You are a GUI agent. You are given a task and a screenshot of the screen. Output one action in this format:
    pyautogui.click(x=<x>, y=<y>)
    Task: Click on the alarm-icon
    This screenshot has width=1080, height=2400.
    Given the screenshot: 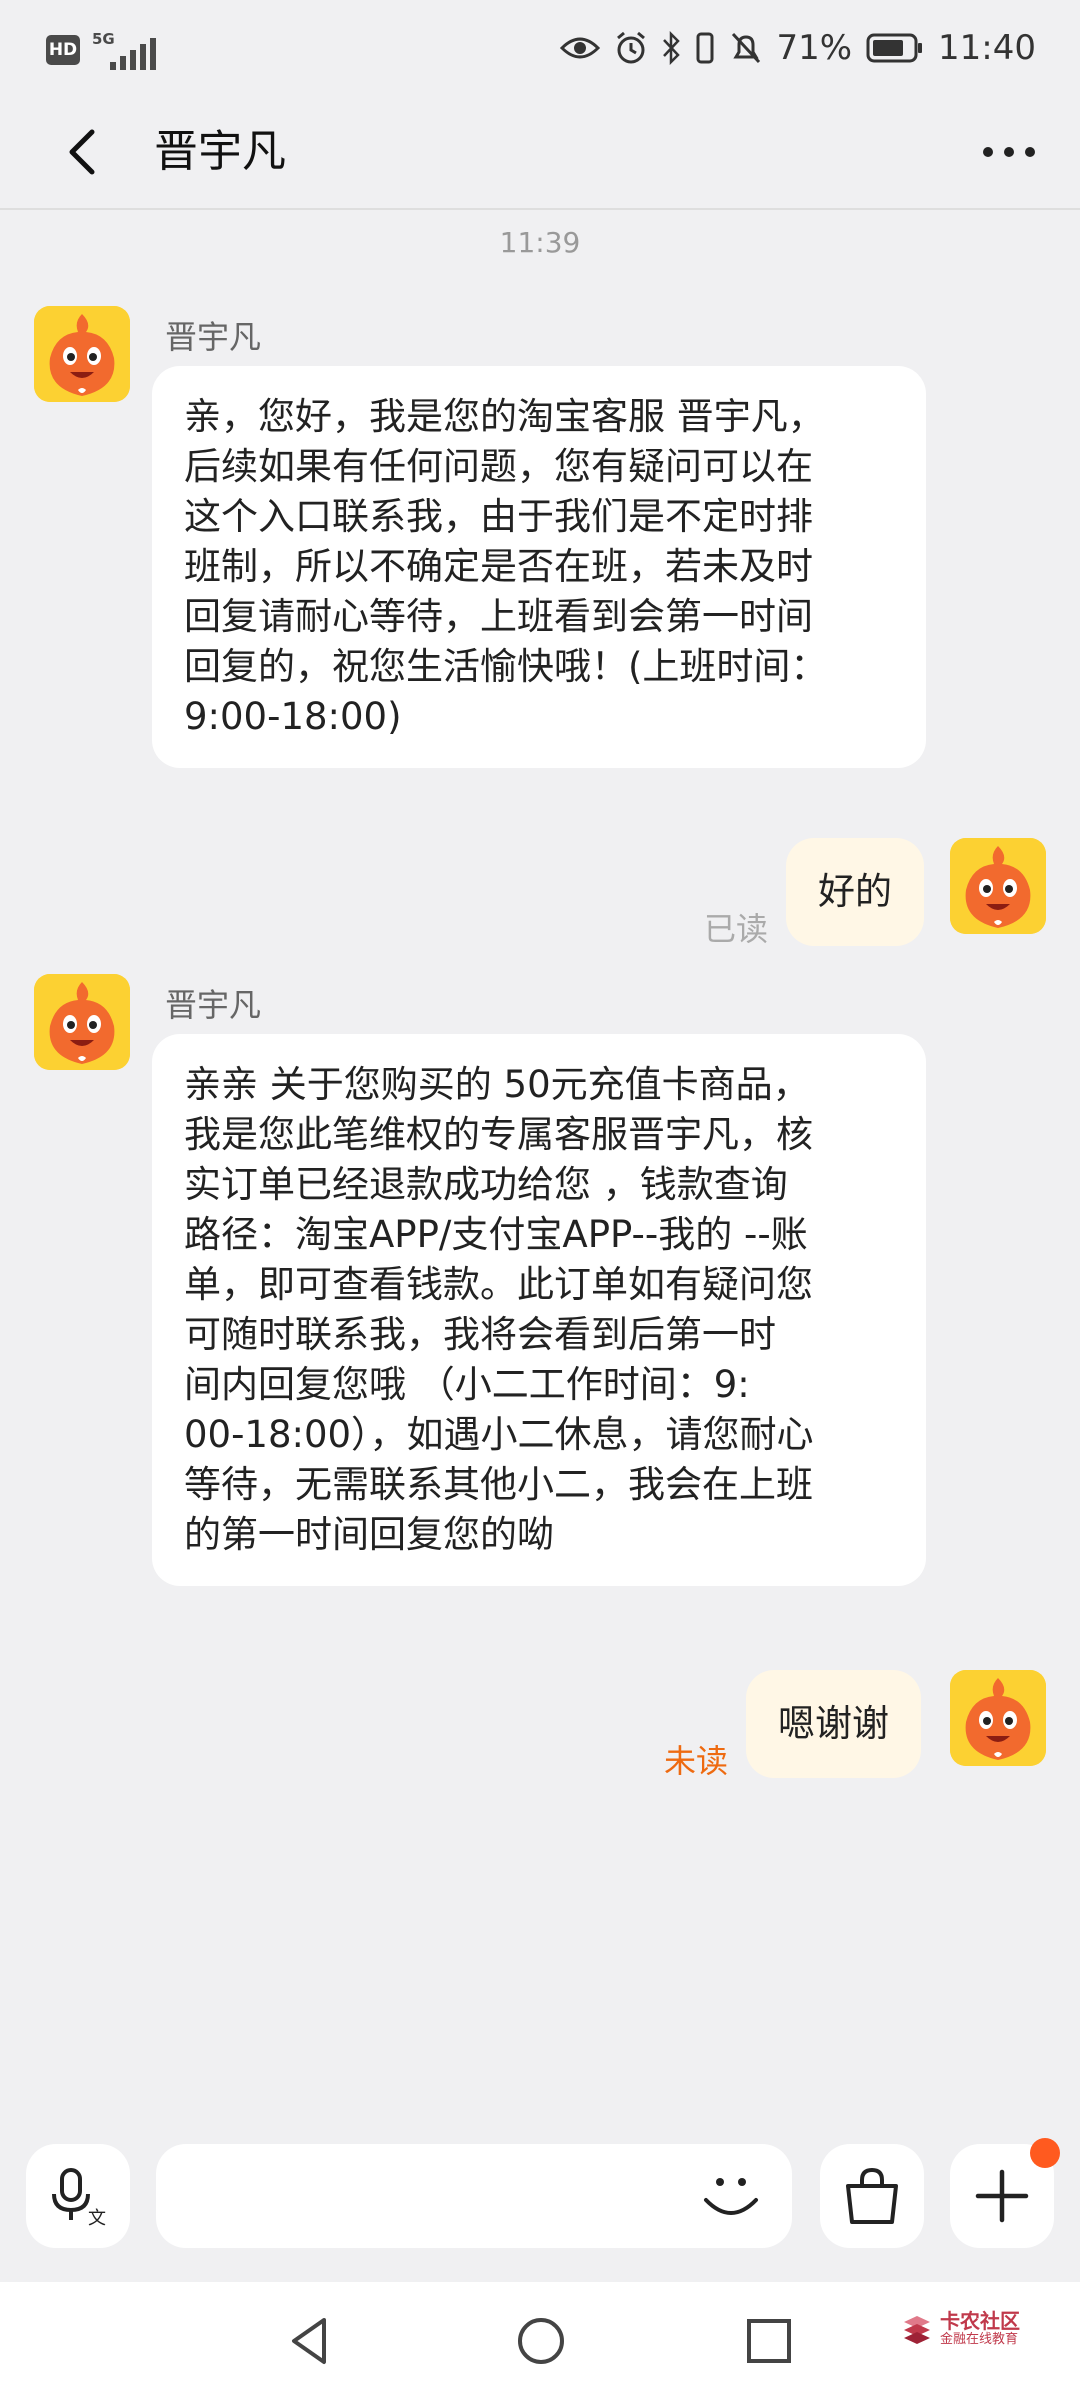 What is the action you would take?
    pyautogui.click(x=631, y=47)
    